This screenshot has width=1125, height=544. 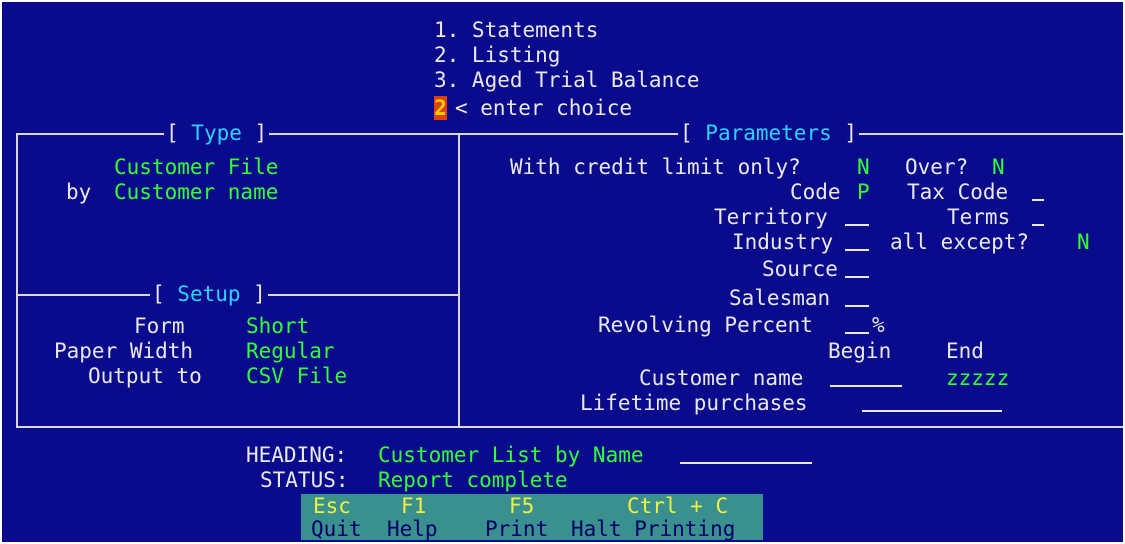 I want to click on end-header: End, so click(x=965, y=351).